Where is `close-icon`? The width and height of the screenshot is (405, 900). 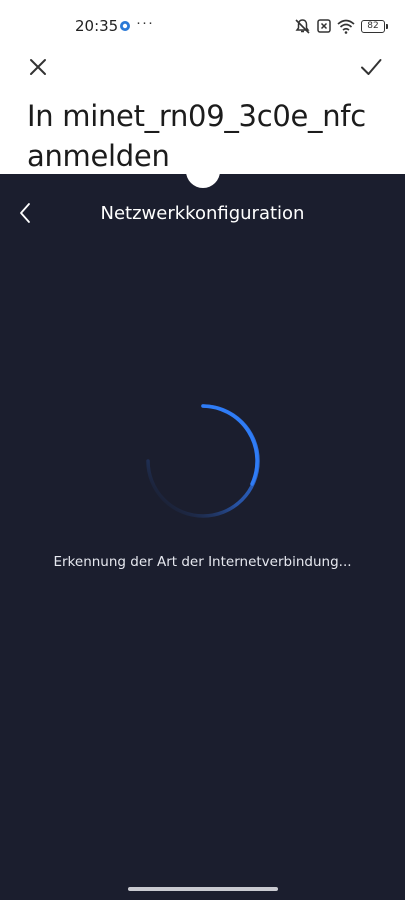 close-icon is located at coordinates (38, 67).